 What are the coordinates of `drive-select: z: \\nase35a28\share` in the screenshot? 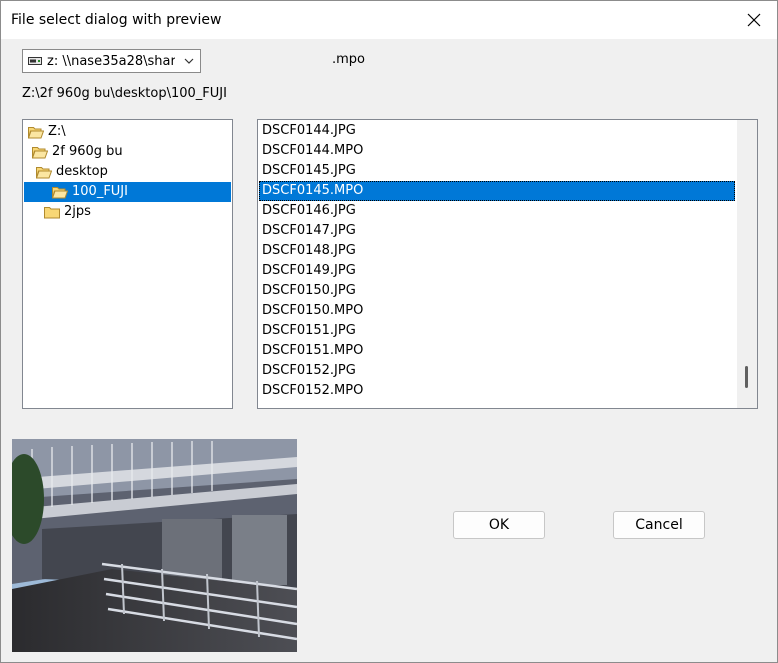 It's located at (111, 61).